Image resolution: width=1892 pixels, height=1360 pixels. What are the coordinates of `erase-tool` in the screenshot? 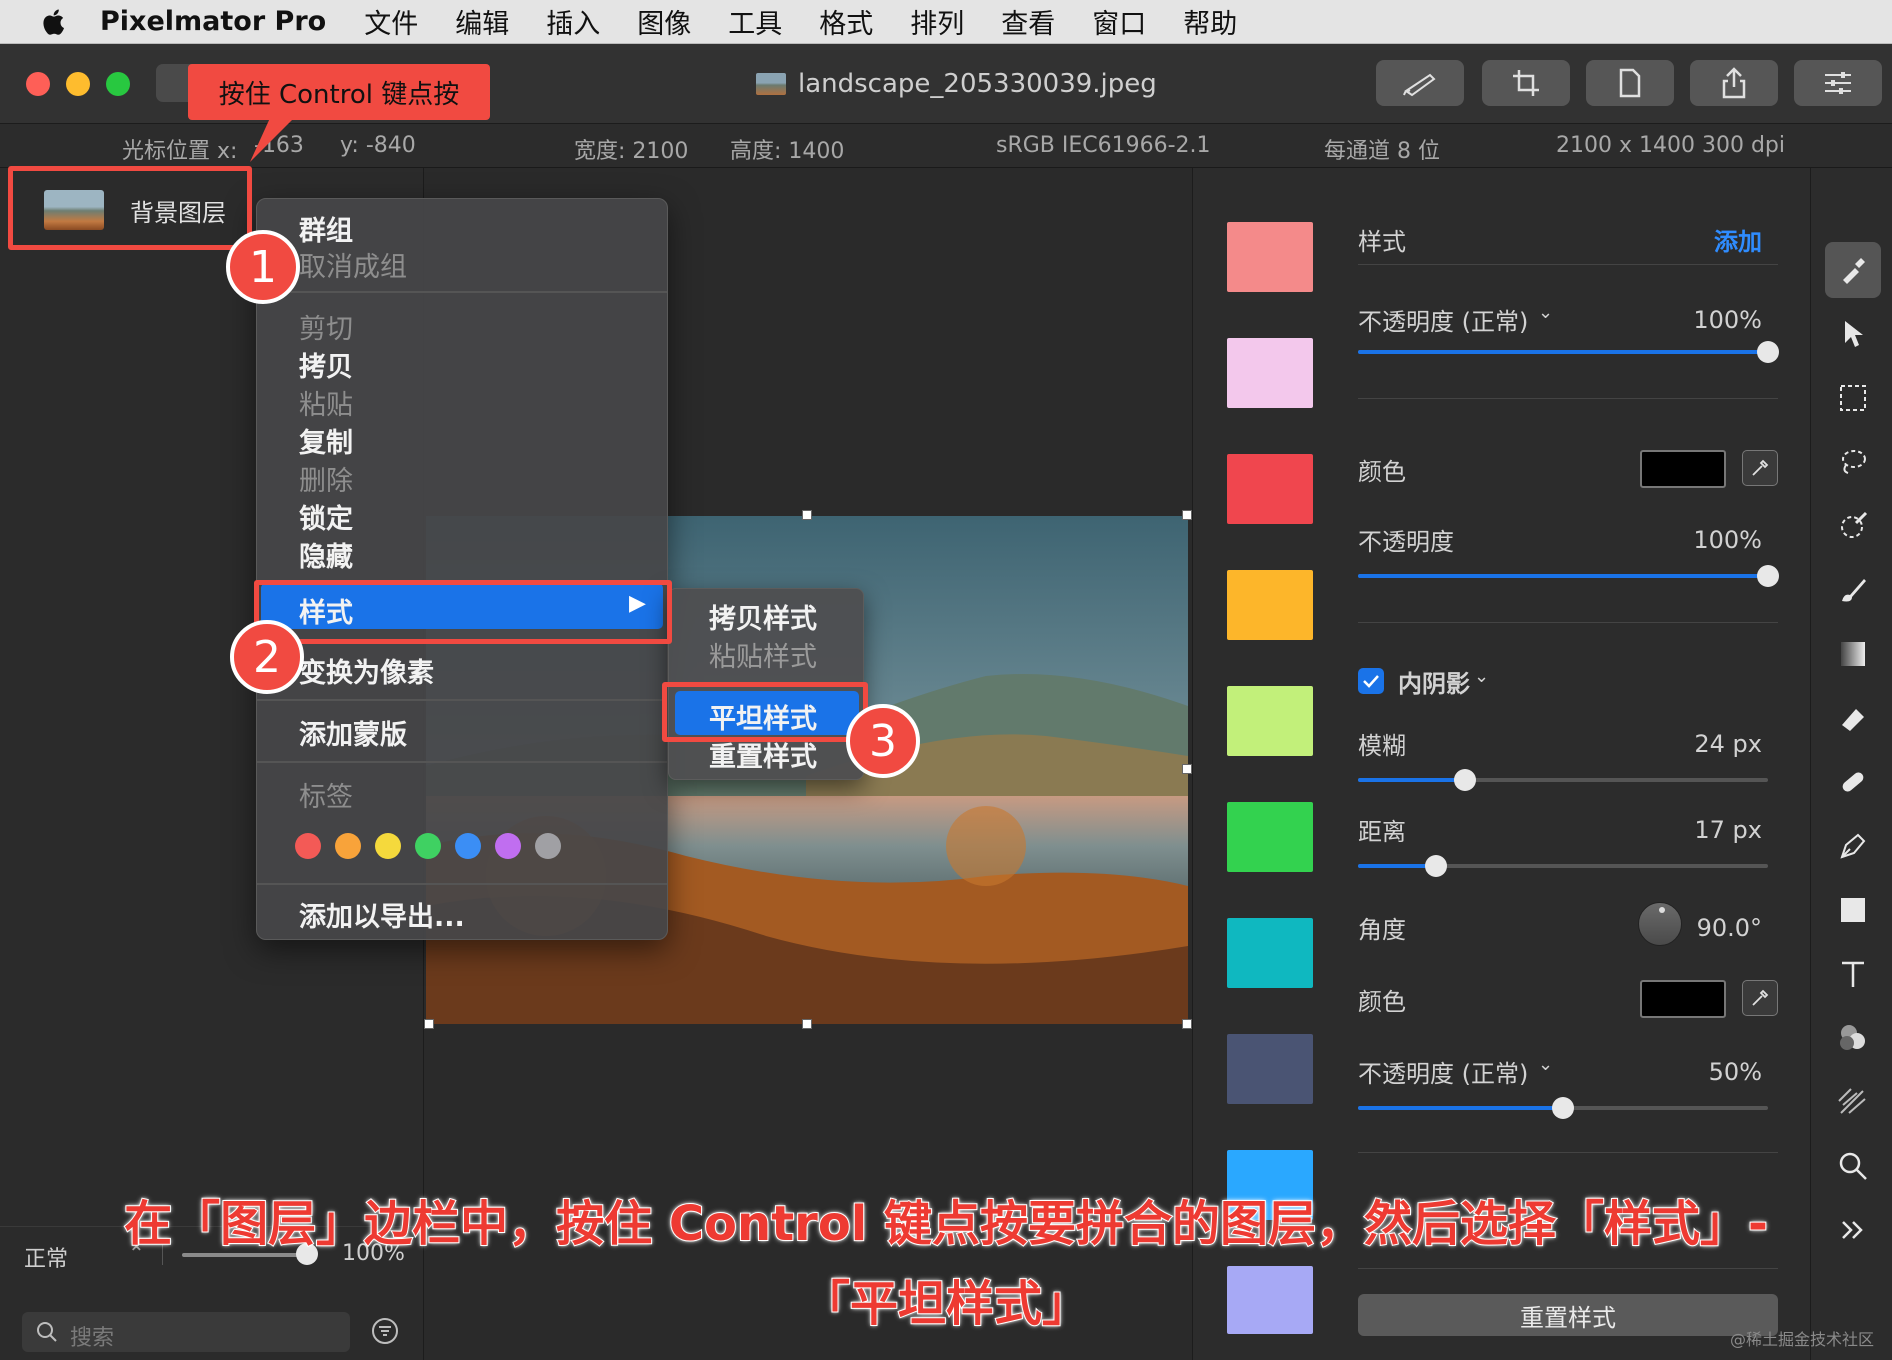 It's located at (1853, 718).